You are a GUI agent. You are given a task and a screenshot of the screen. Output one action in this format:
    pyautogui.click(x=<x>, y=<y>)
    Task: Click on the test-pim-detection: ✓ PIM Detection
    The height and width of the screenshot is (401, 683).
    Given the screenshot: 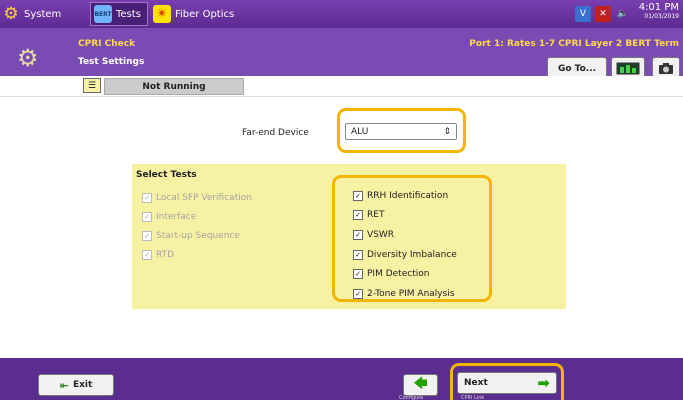 What is the action you would take?
    pyautogui.click(x=391, y=274)
    